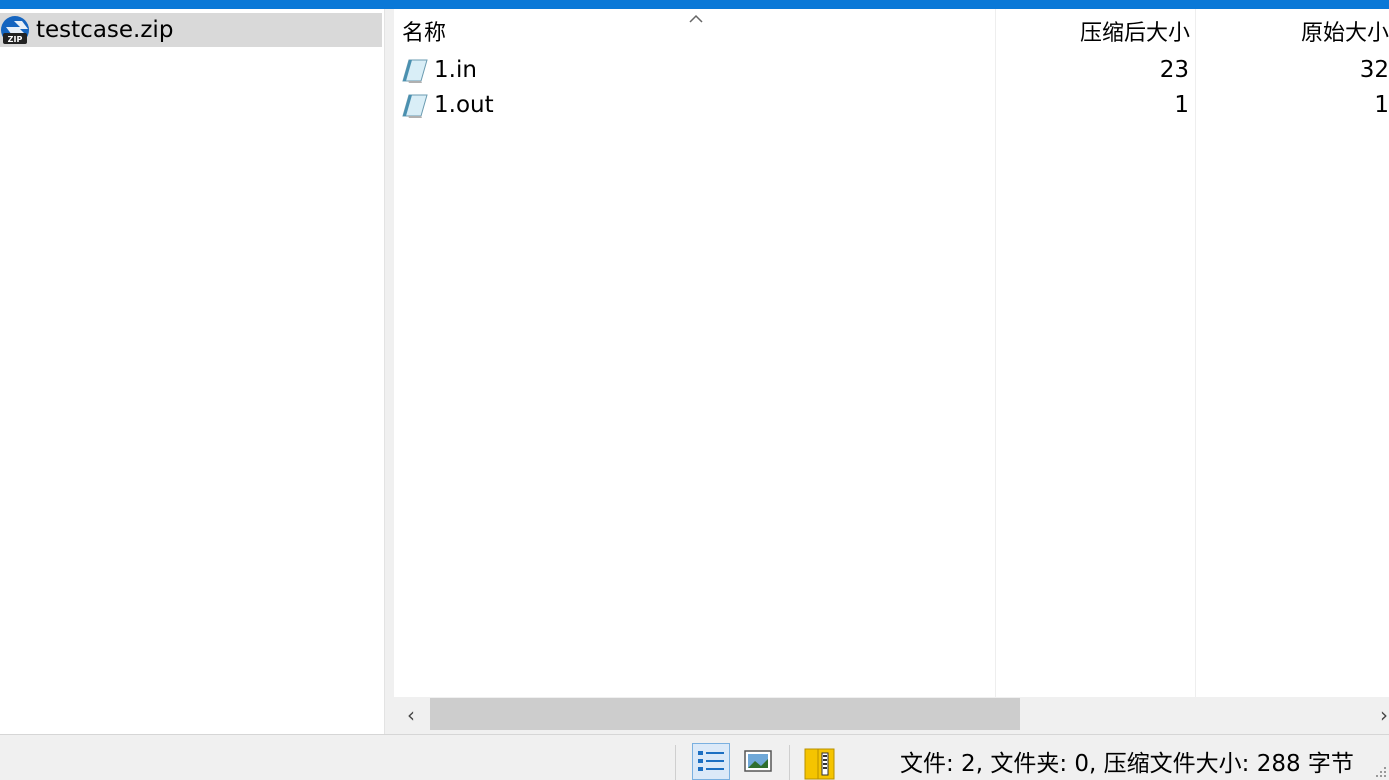 This screenshot has height=780, width=1389. What do you see at coordinates (1127, 764) in the screenshot?
I see `archive-summary: 文件: 2, 文件夹: 0, 压缩文件大小: 288 字节` at bounding box center [1127, 764].